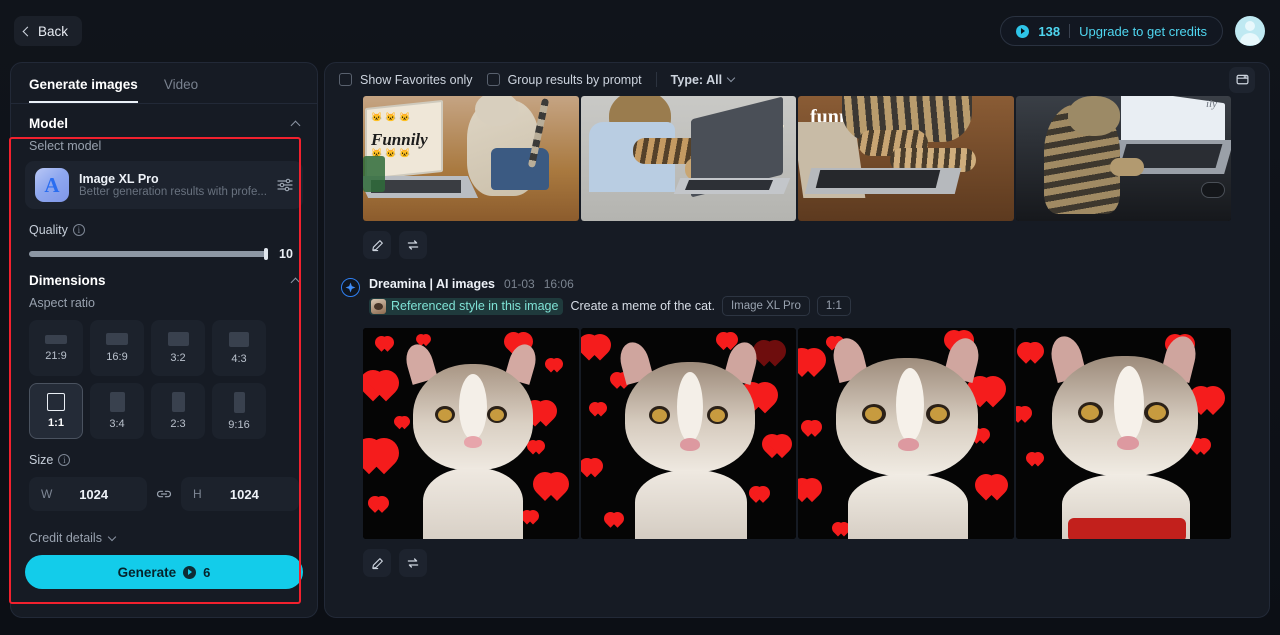 The image size is (1280, 635). What do you see at coordinates (164, 528) in the screenshot?
I see `credit-details-toggle: Credit details` at bounding box center [164, 528].